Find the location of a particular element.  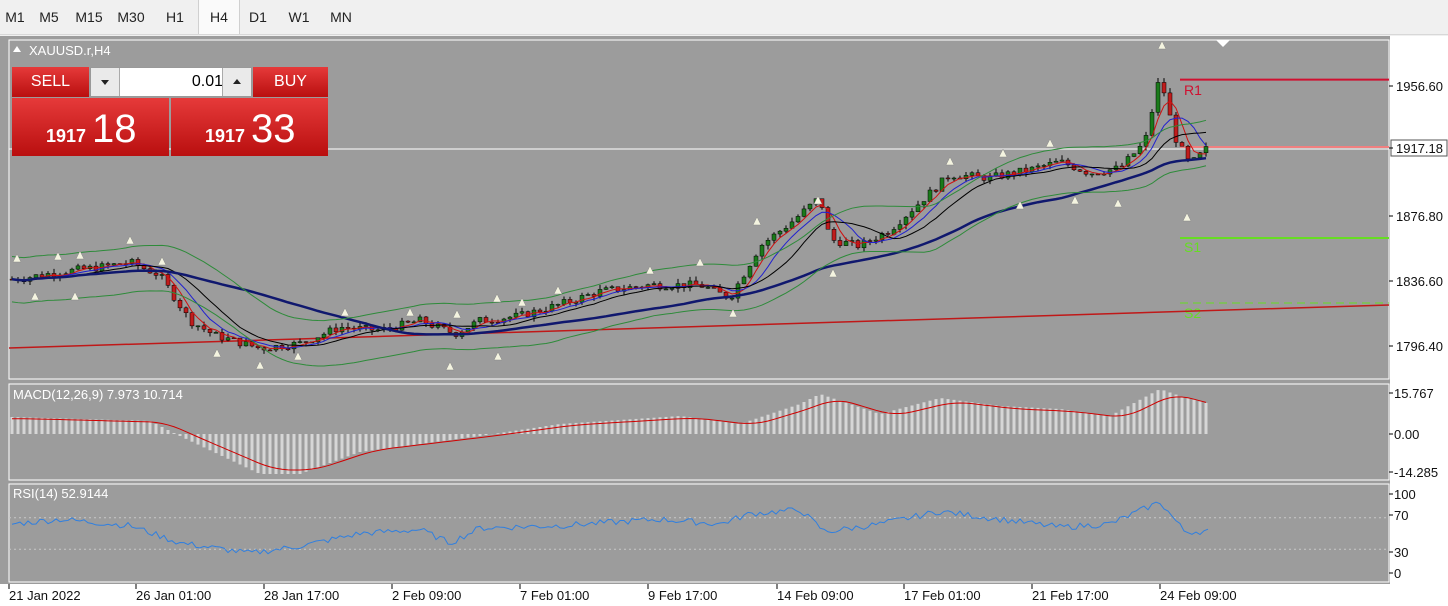

sell-price-big-figure: 1917 is located at coordinates (66, 136).